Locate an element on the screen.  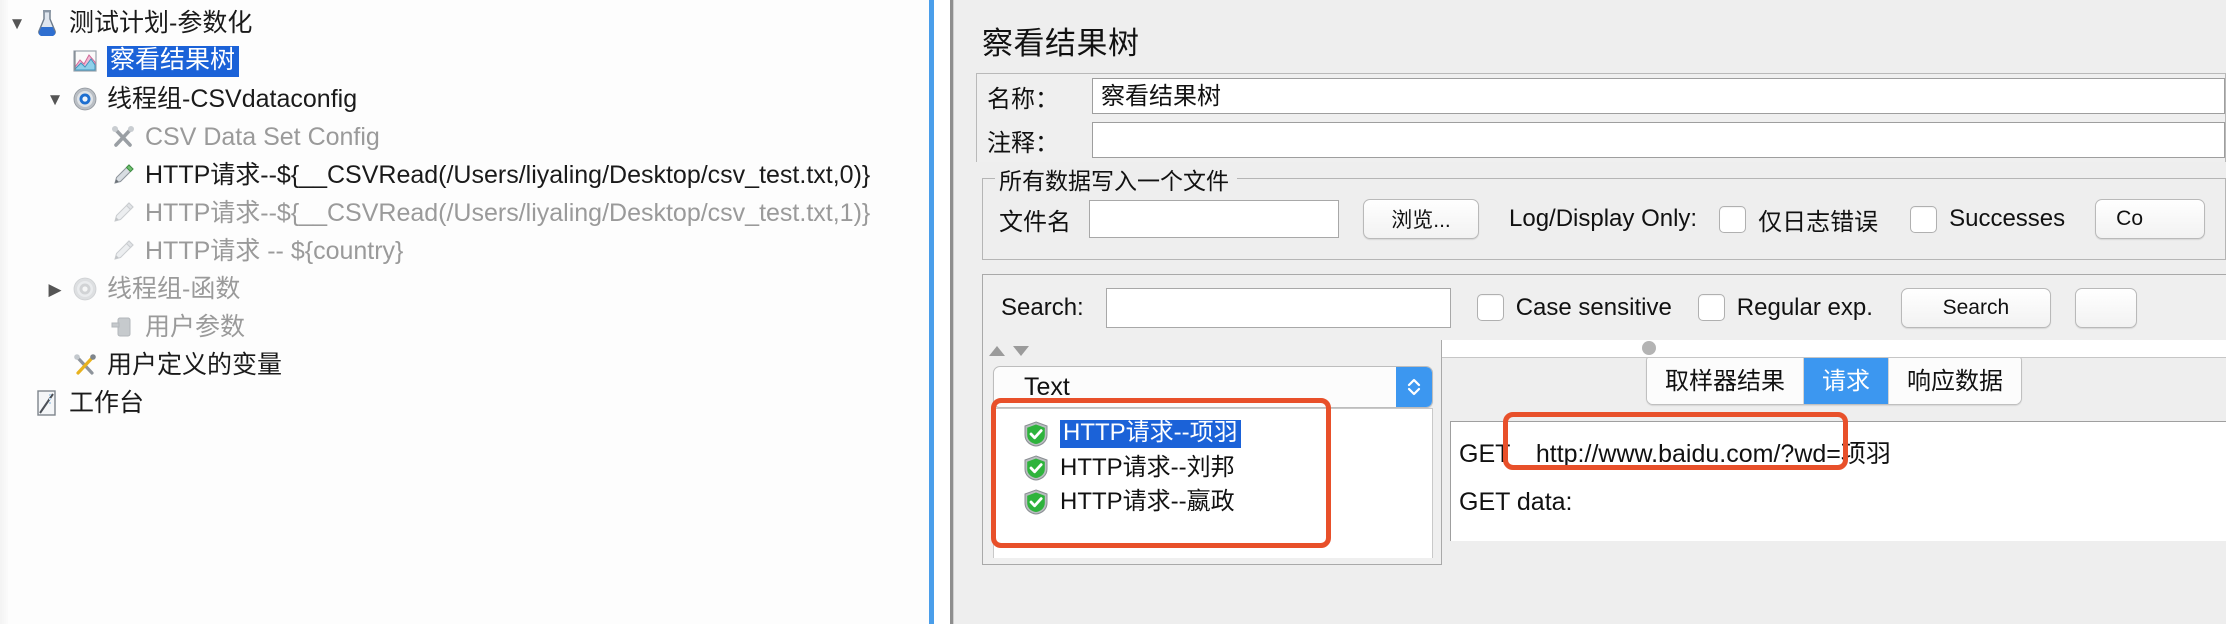
name-input: 察看结果树 is located at coordinates (1658, 96).